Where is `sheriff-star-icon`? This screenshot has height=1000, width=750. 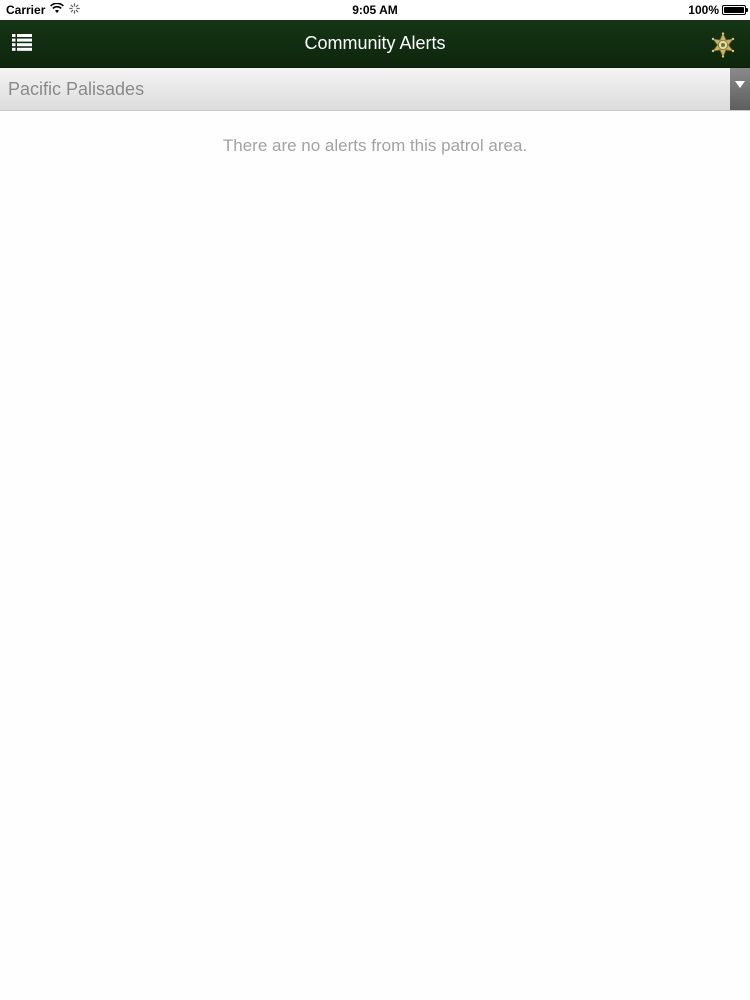 sheriff-star-icon is located at coordinates (723, 46).